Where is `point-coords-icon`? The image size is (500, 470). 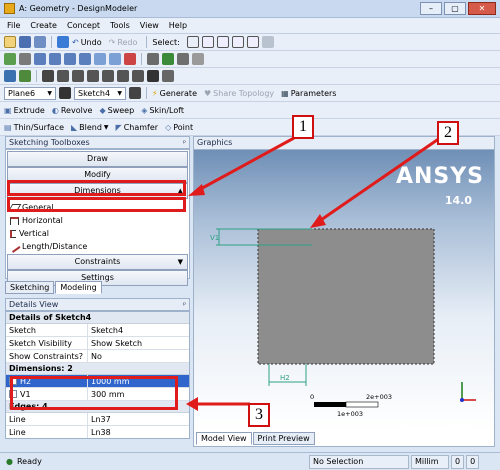 point-coords-icon is located at coordinates (48, 76).